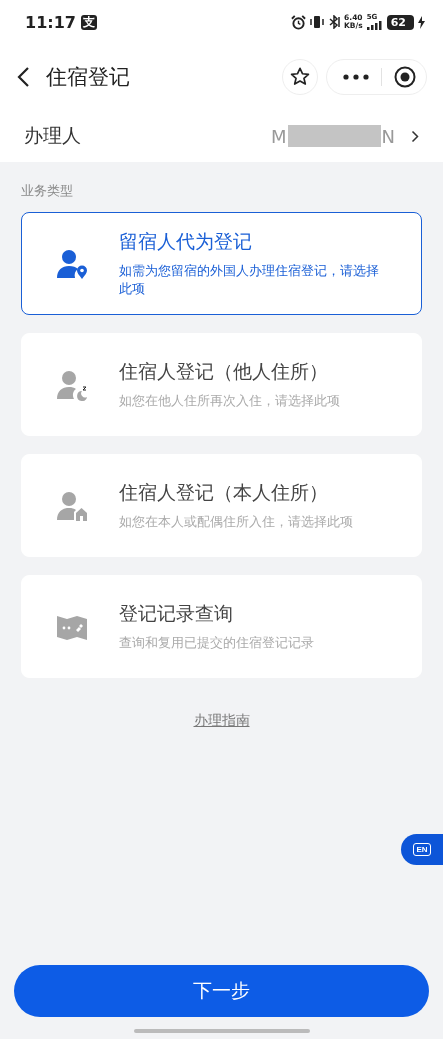  I want to click on person-pin-icon, so click(71, 263).